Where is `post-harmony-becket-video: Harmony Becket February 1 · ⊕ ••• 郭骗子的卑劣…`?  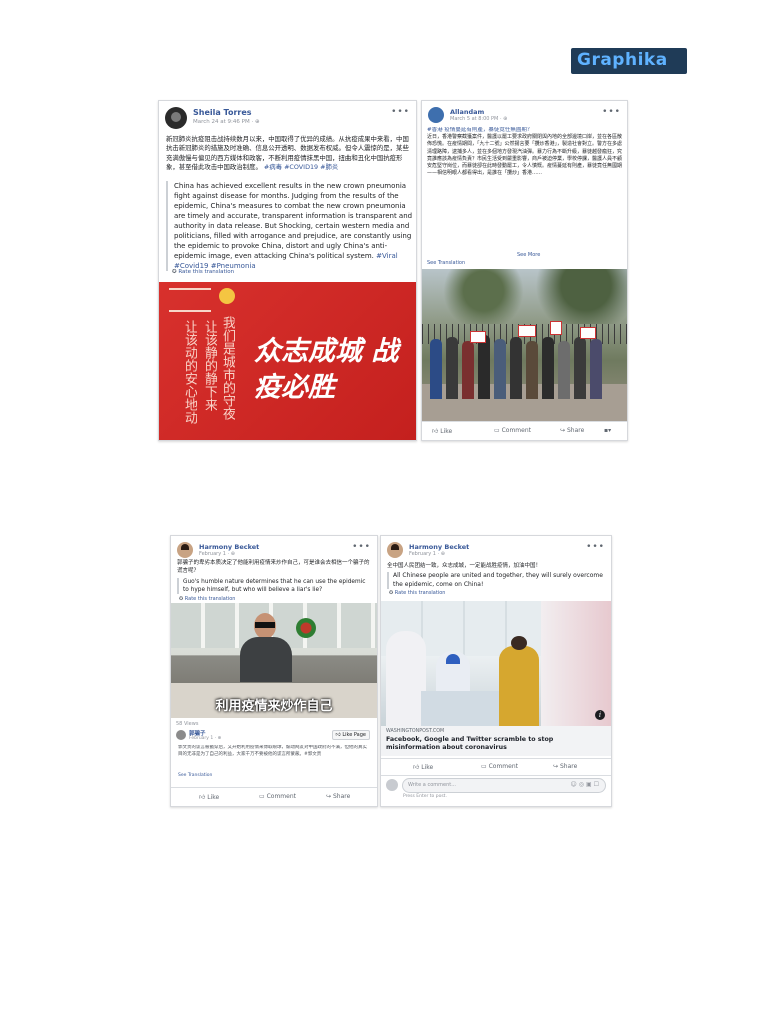
post-harmony-becket-video: Harmony Becket February 1 · ⊕ ••• 郭骗子的卑劣… is located at coordinates (274, 671).